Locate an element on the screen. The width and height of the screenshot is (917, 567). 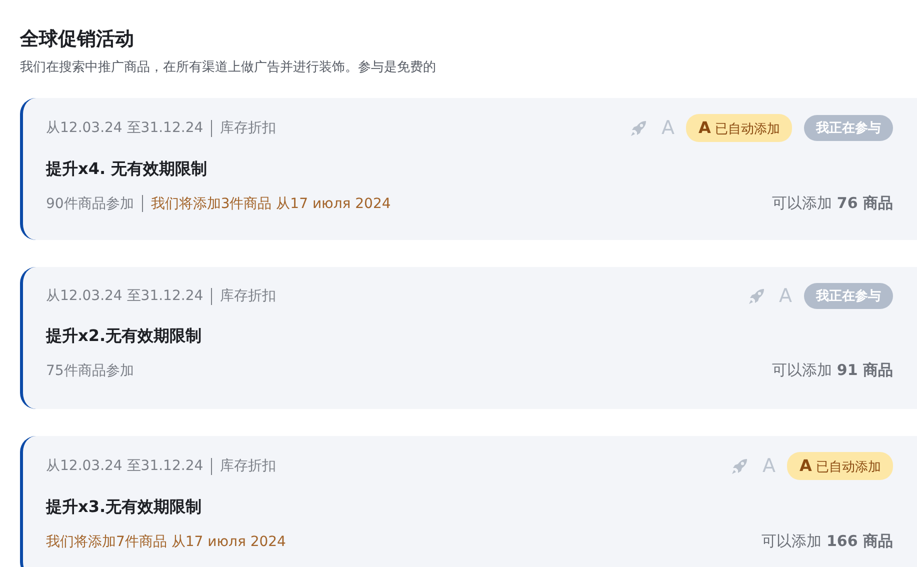
promotion-title: 提升x2.无有效期限制 is located at coordinates (124, 336).